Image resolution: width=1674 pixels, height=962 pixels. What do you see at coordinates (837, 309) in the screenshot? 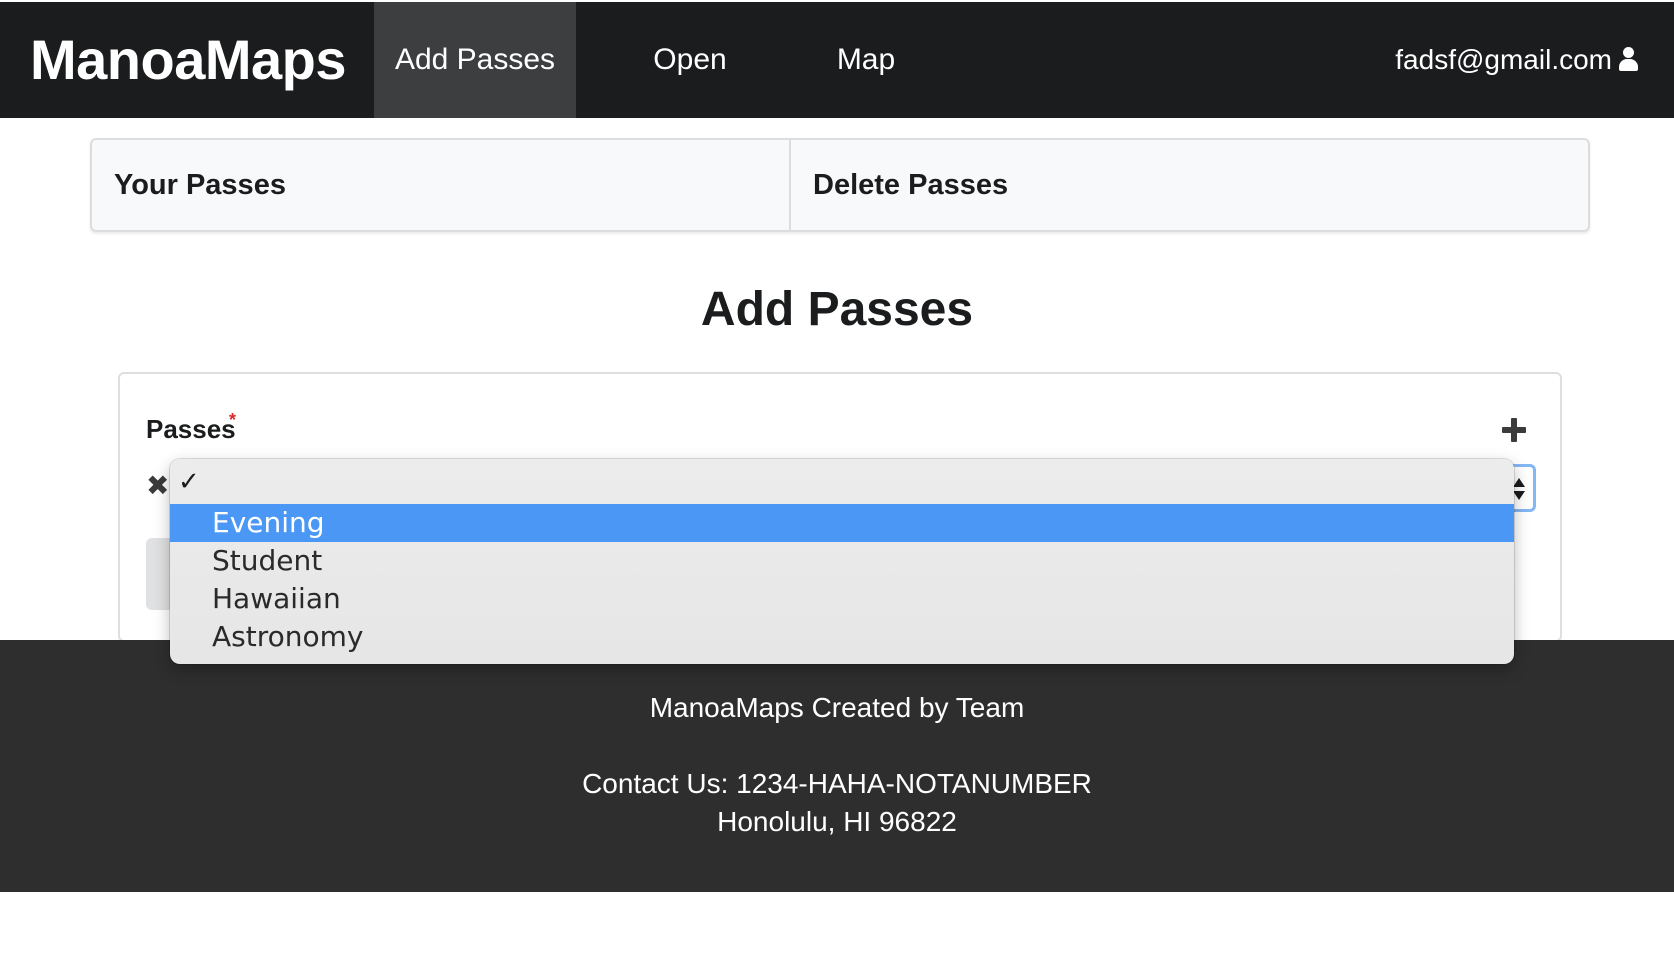
I see `page-title: Add Passes` at bounding box center [837, 309].